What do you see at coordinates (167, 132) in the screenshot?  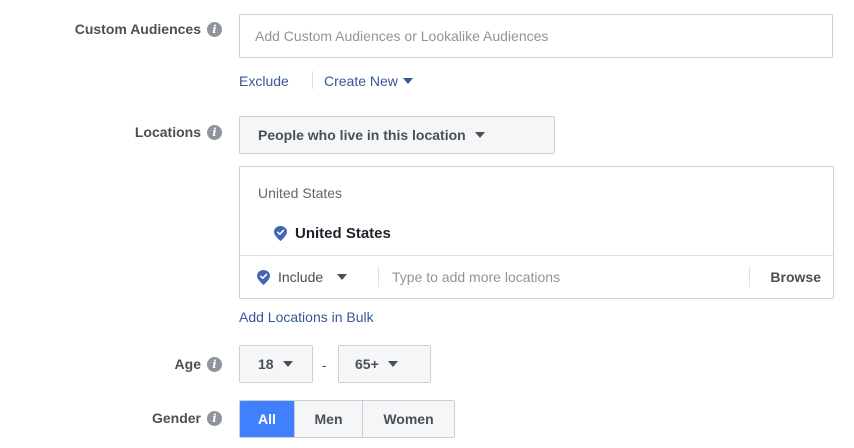 I see `locations-label-text: Locations` at bounding box center [167, 132].